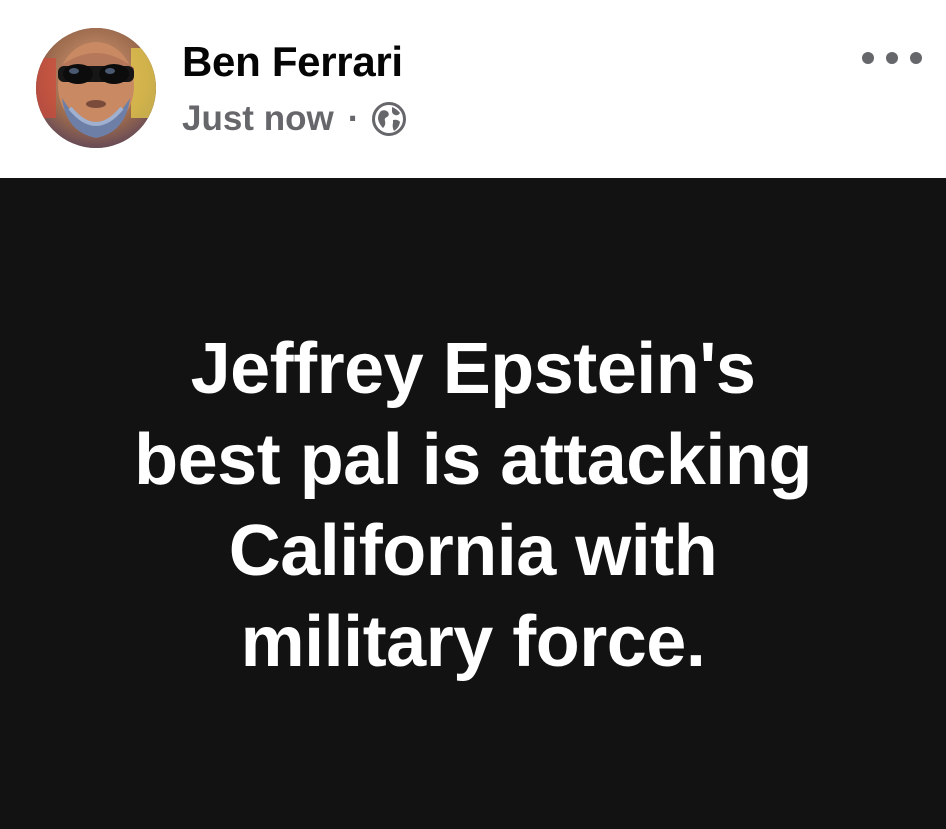 Image resolution: width=946 pixels, height=829 pixels. Describe the element at coordinates (473, 641) in the screenshot. I see `status-text-line: military force.` at that location.